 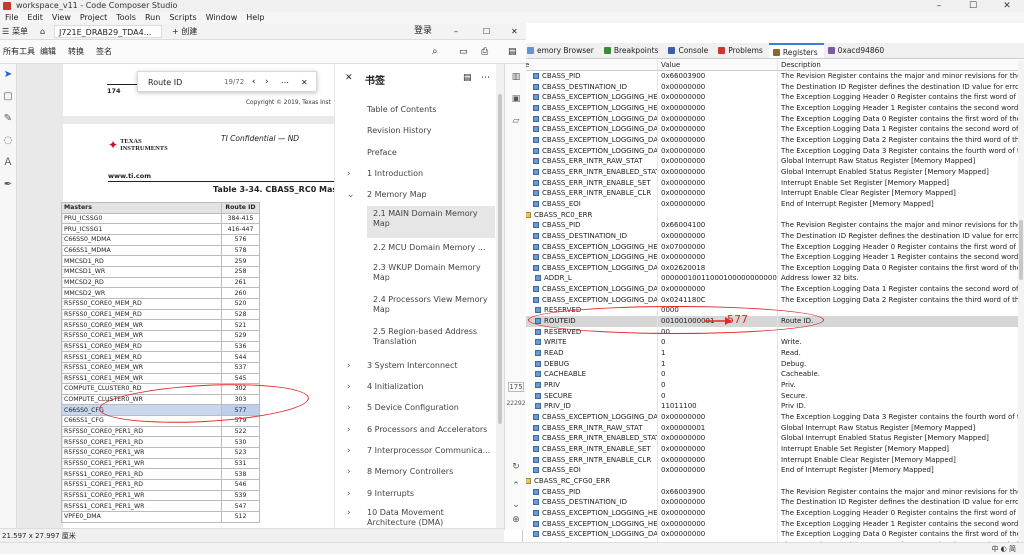 I want to click on bookmark-item: › 9 Interrupts, so click(x=421, y=494).